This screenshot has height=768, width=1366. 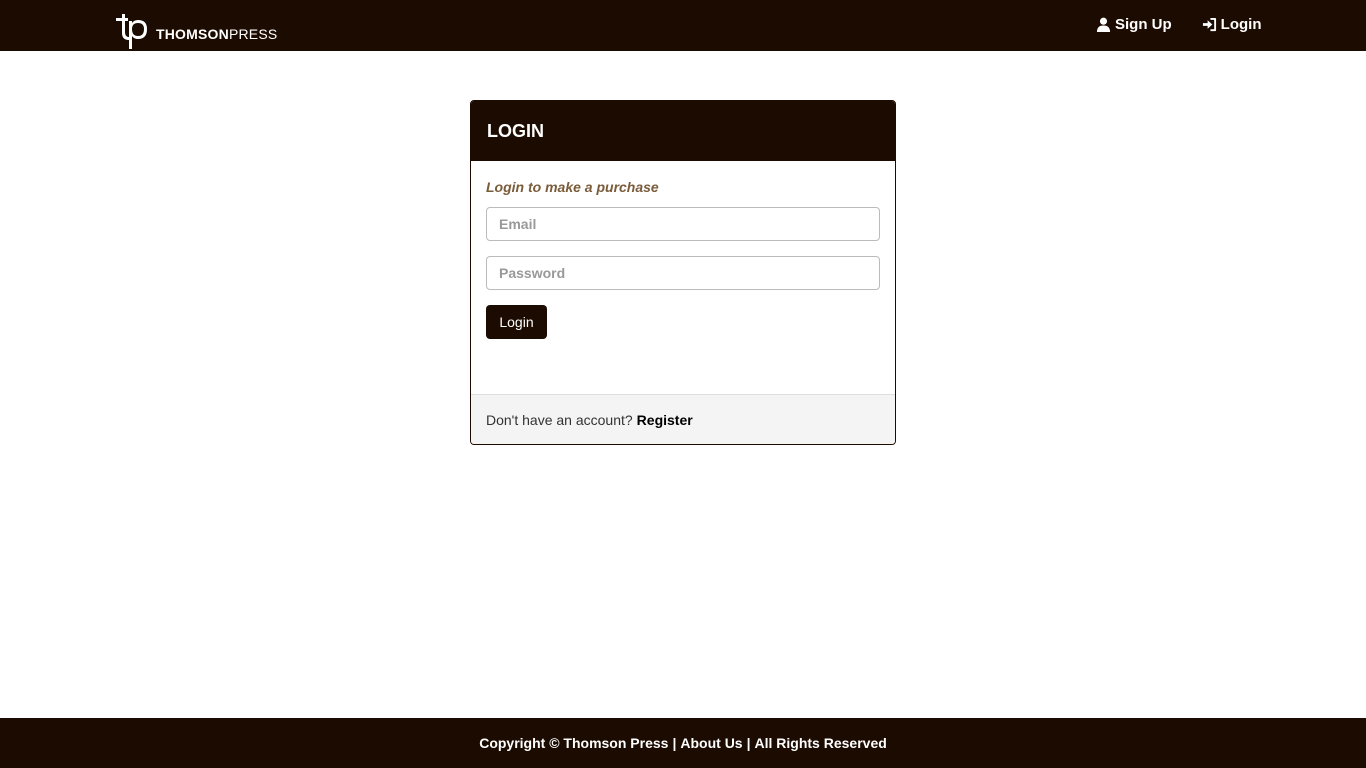 What do you see at coordinates (1134, 24) in the screenshot?
I see `nav-signup-link: Sign Up` at bounding box center [1134, 24].